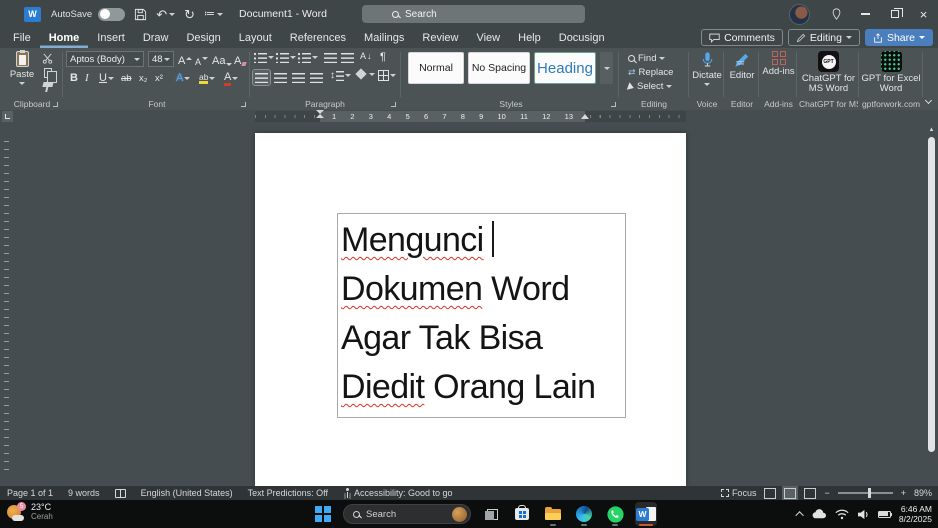 The width and height of the screenshot is (938, 528). Describe the element at coordinates (891, 72) in the screenshot. I see `gptexcel-button: GPT for Excel Word` at that location.